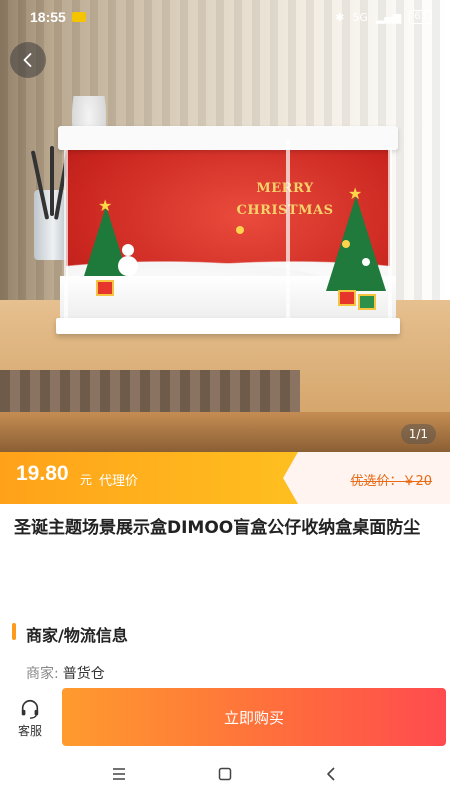  I want to click on chevron-left-icon, so click(27, 60).